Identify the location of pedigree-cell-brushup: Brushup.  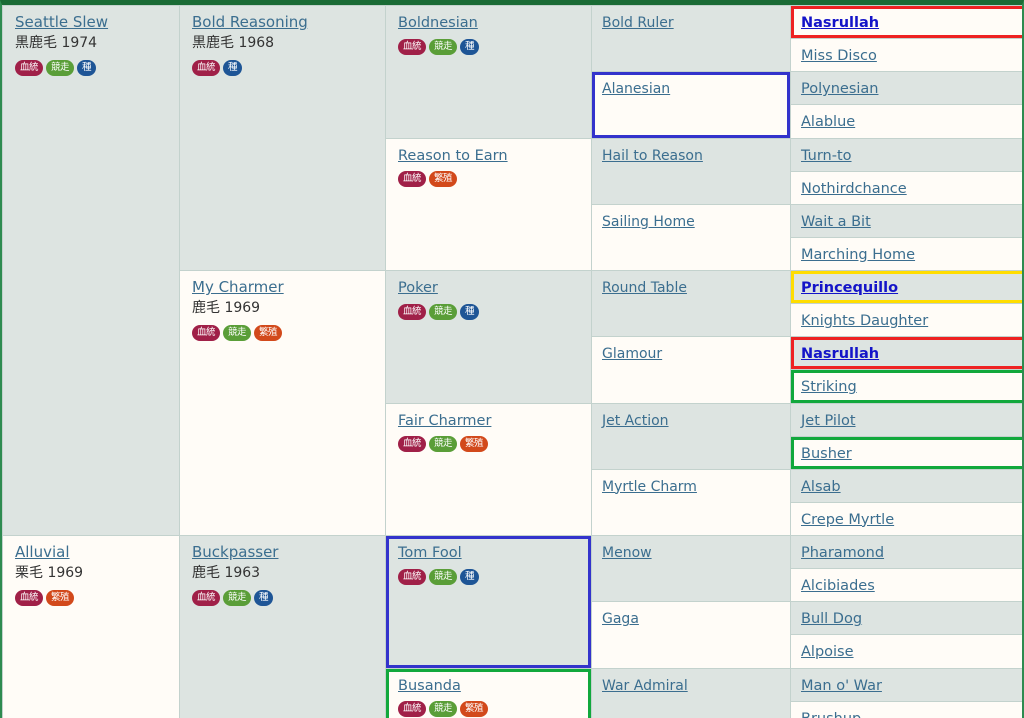
(906, 709).